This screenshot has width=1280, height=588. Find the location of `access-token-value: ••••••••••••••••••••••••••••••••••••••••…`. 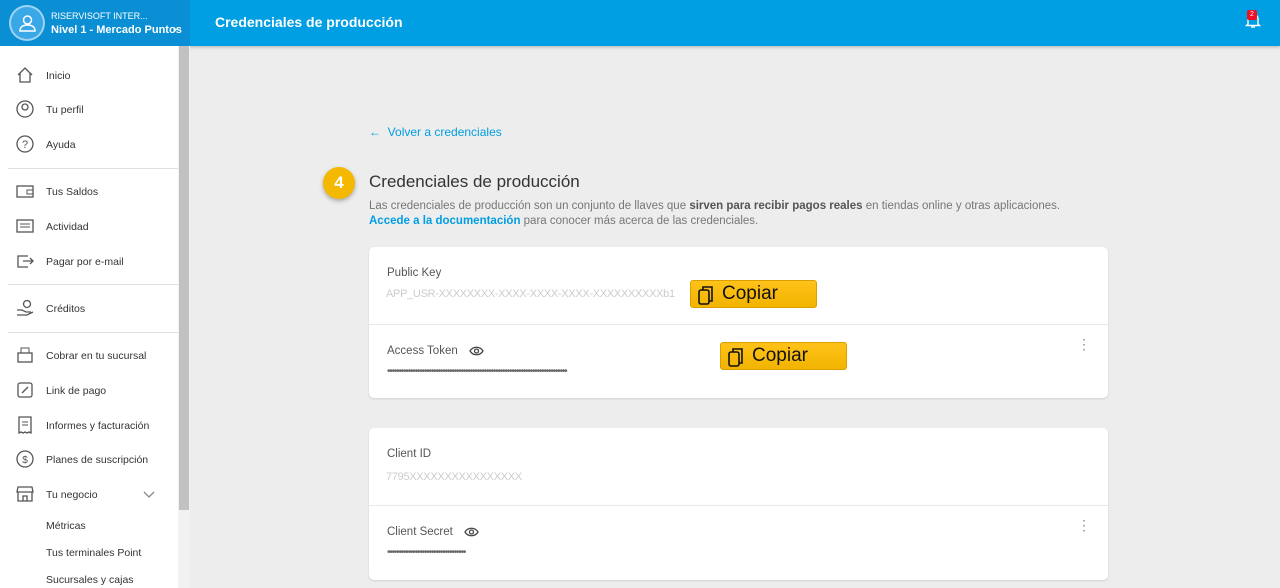

access-token-value: ••••••••••••••••••••••••••••••••••••••••… is located at coordinates (477, 371).